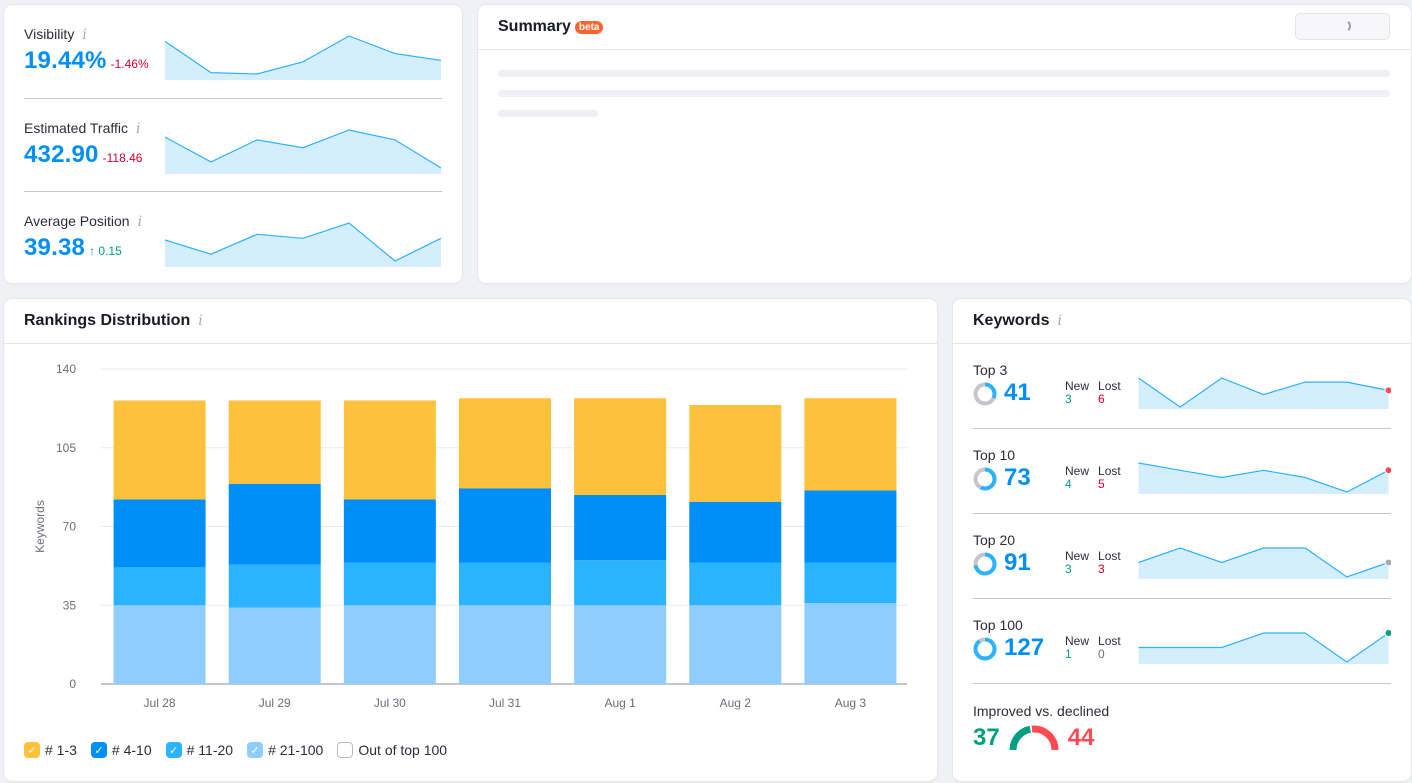 This screenshot has height=783, width=1412. I want to click on bucket-label: Top 100, so click(998, 625).